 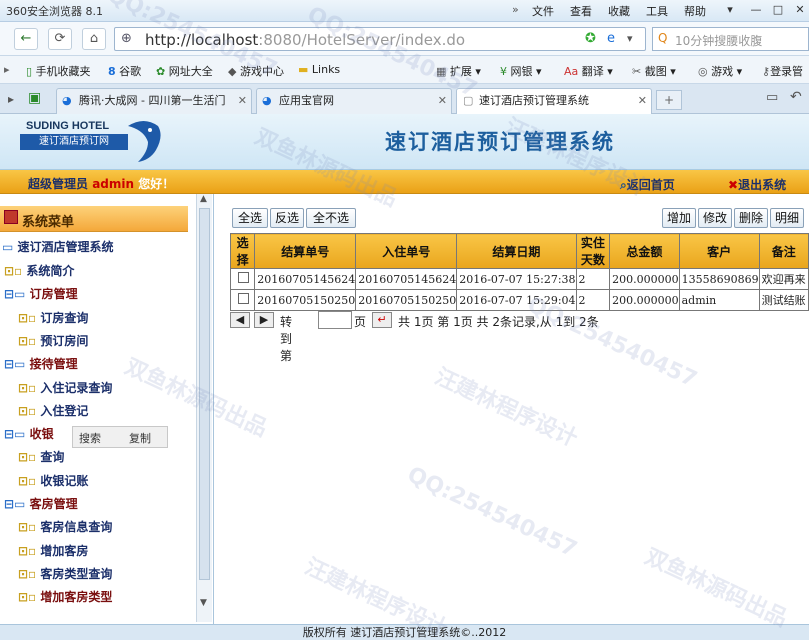 I want to click on column-header: 实住天数, so click(x=593, y=251).